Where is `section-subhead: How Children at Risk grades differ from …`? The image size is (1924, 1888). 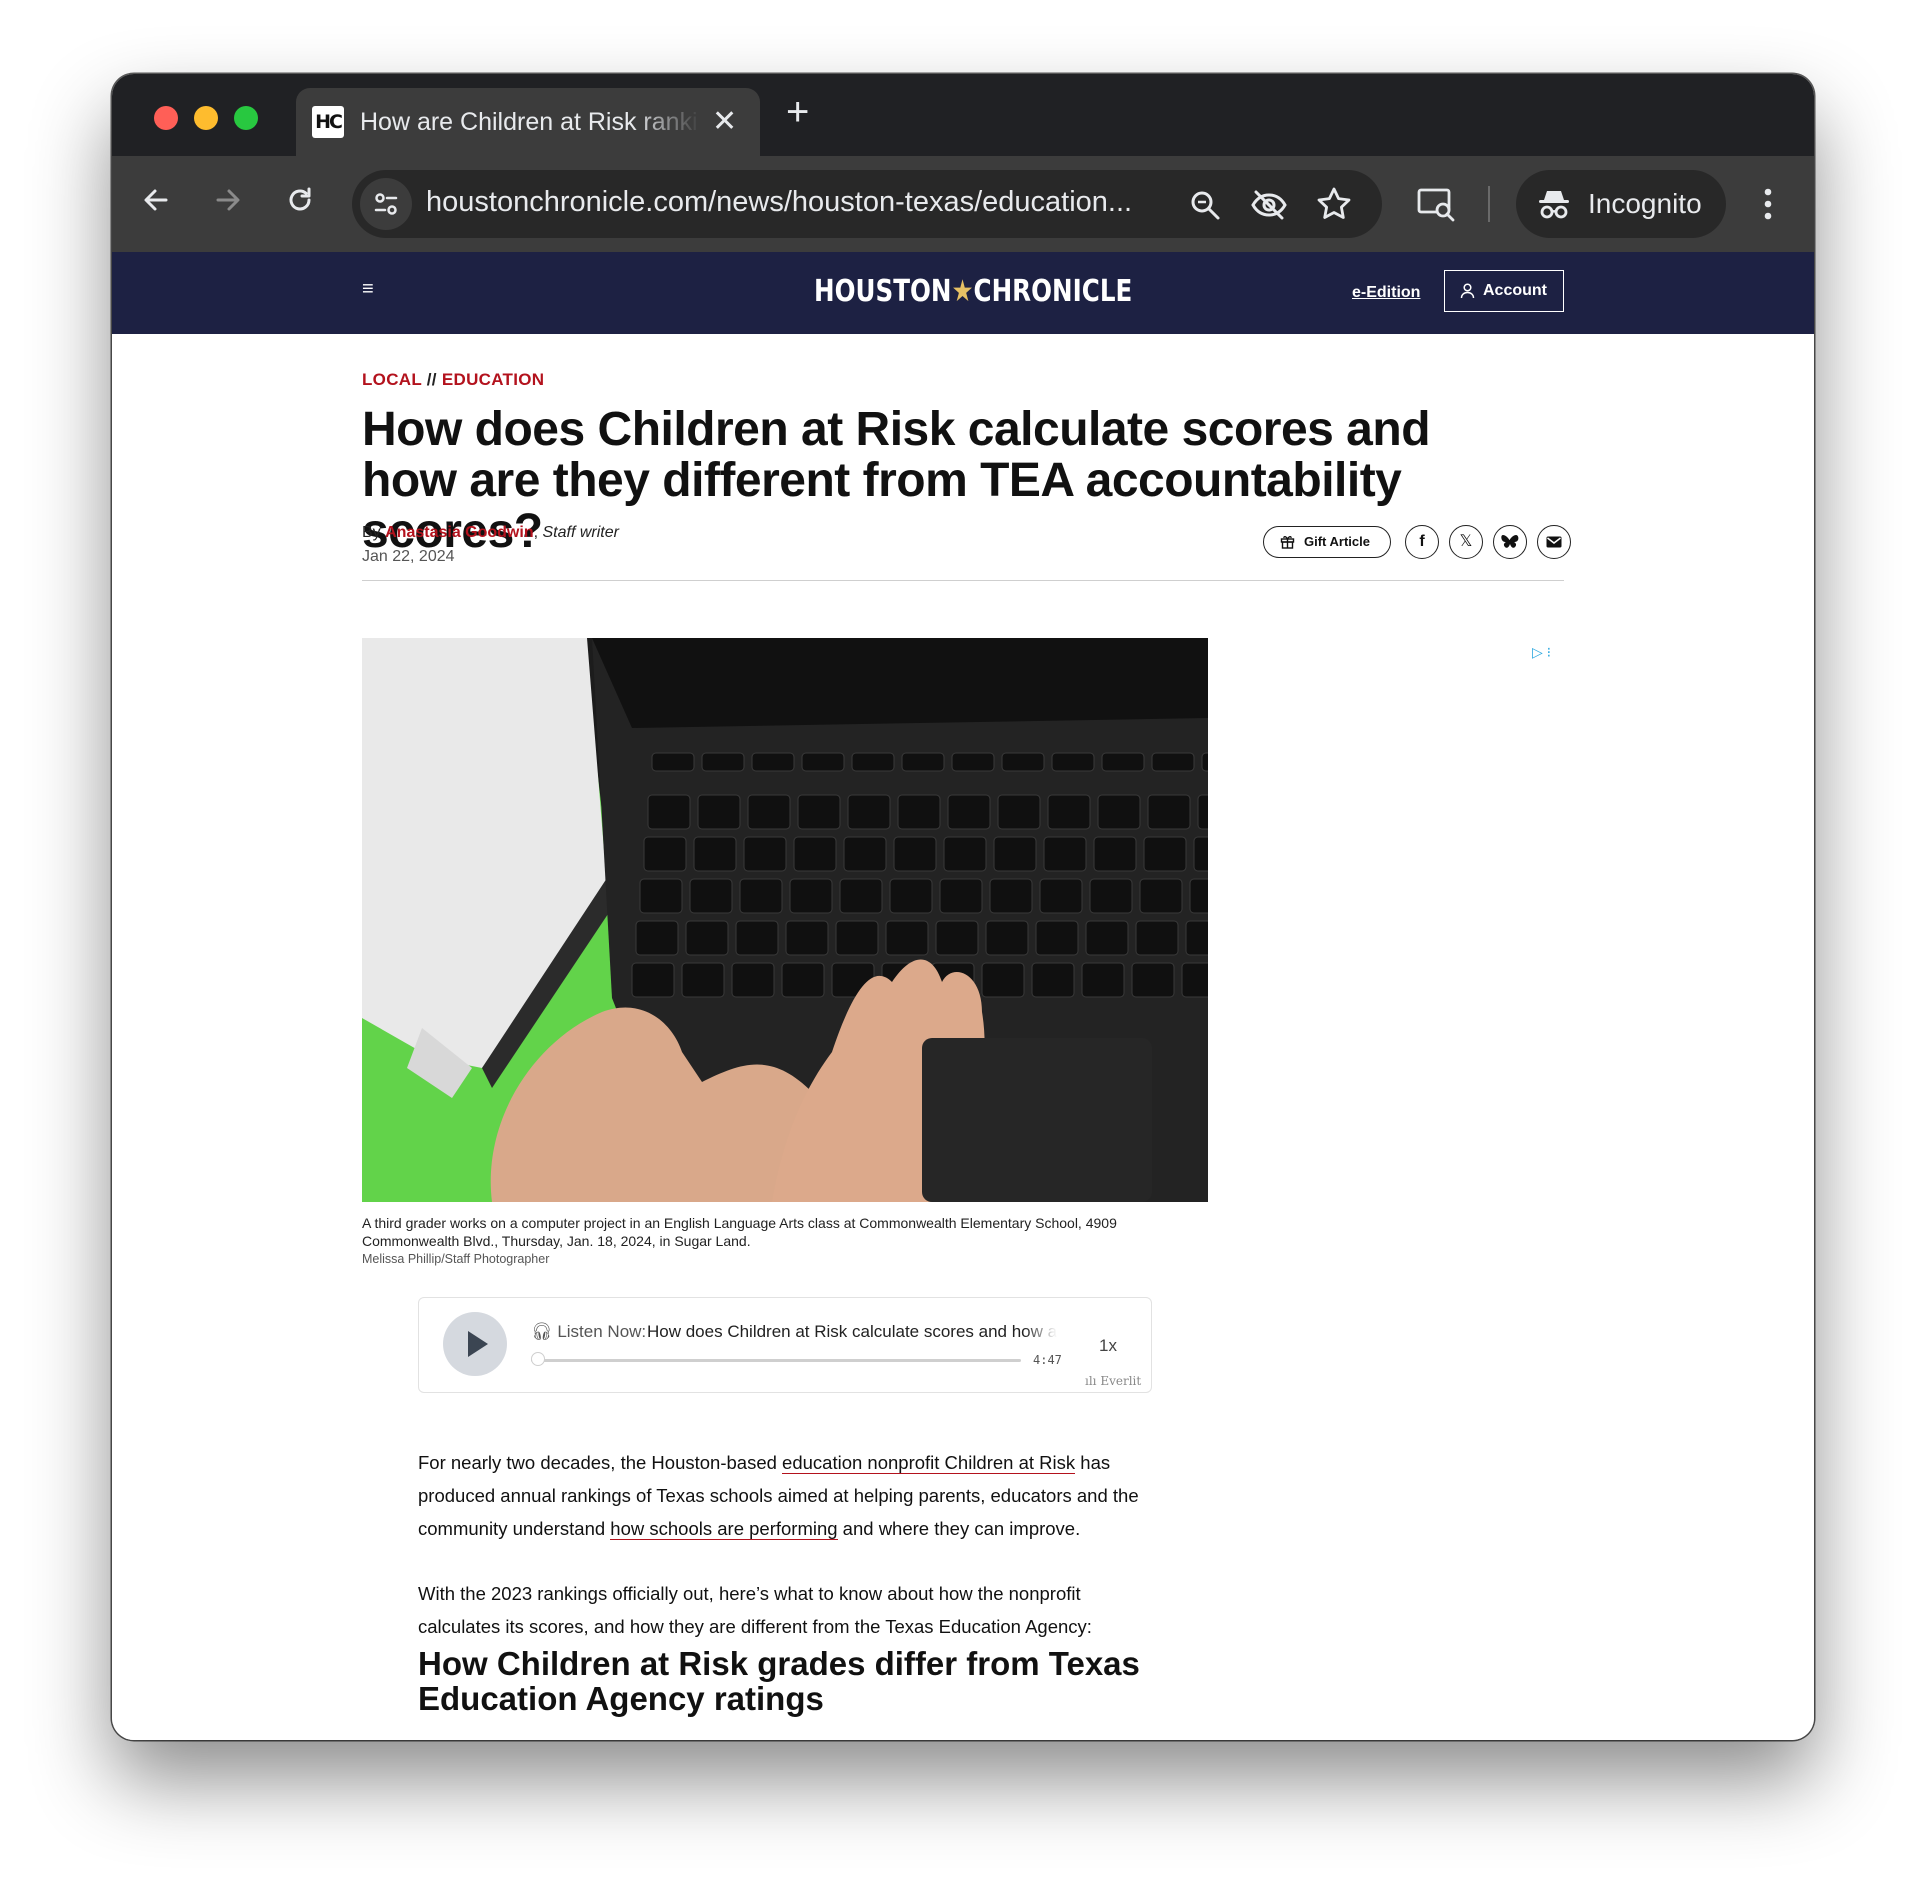
section-subhead: How Children at Risk grades differ from … is located at coordinates (779, 1681).